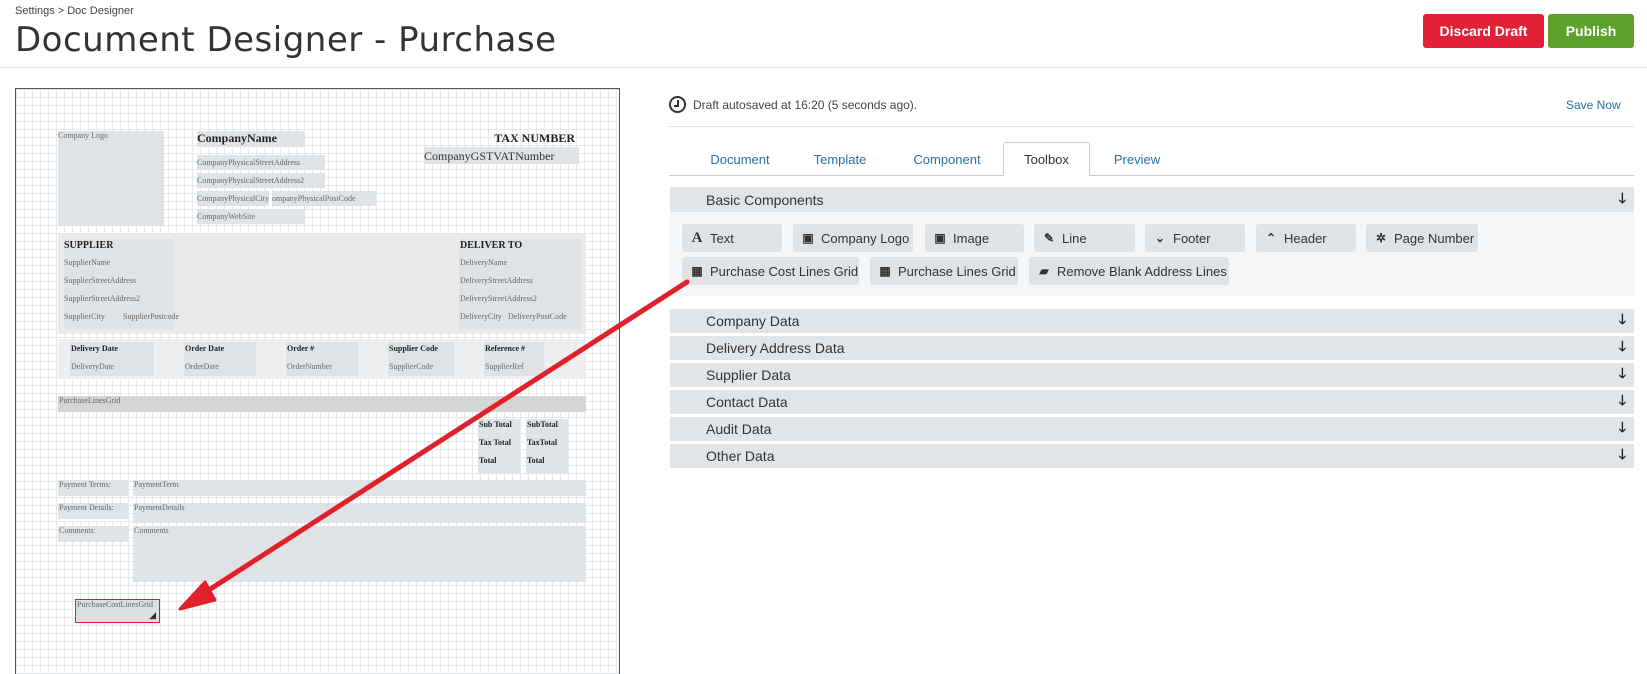 The height and width of the screenshot is (674, 1647). Describe the element at coordinates (944, 271) in the screenshot. I see `tool-purchase-lines-grid: ▦ Purchase Lines Grid` at that location.